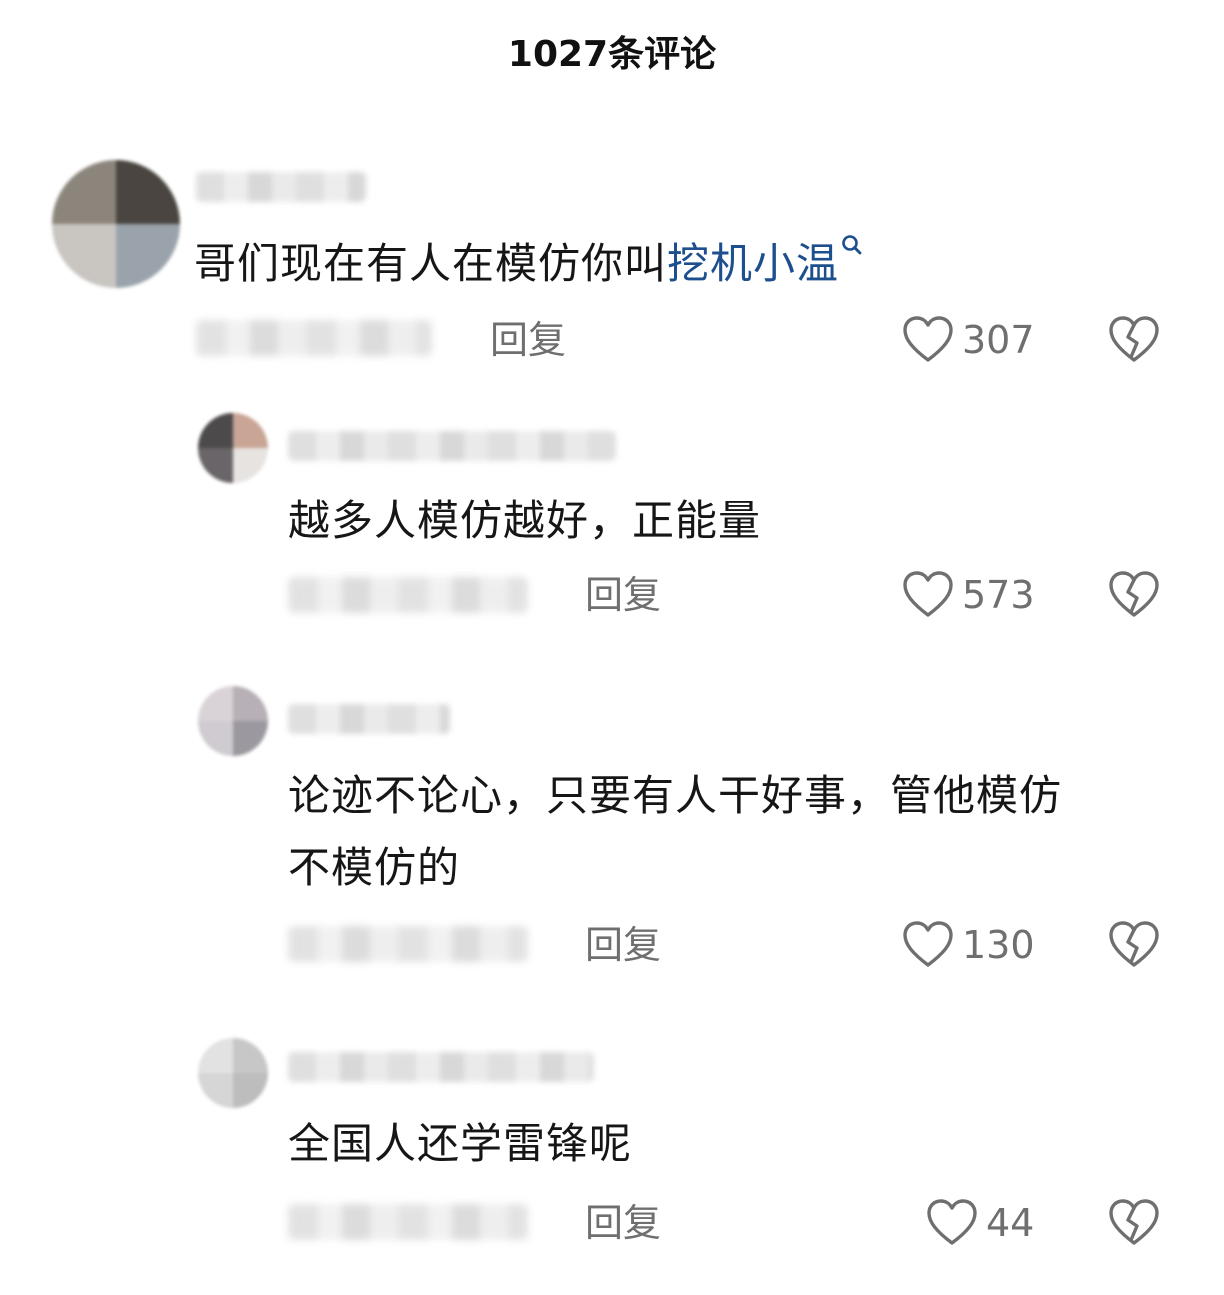 Image resolution: width=1224 pixels, height=1295 pixels. What do you see at coordinates (852, 245) in the screenshot?
I see `search-icon` at bounding box center [852, 245].